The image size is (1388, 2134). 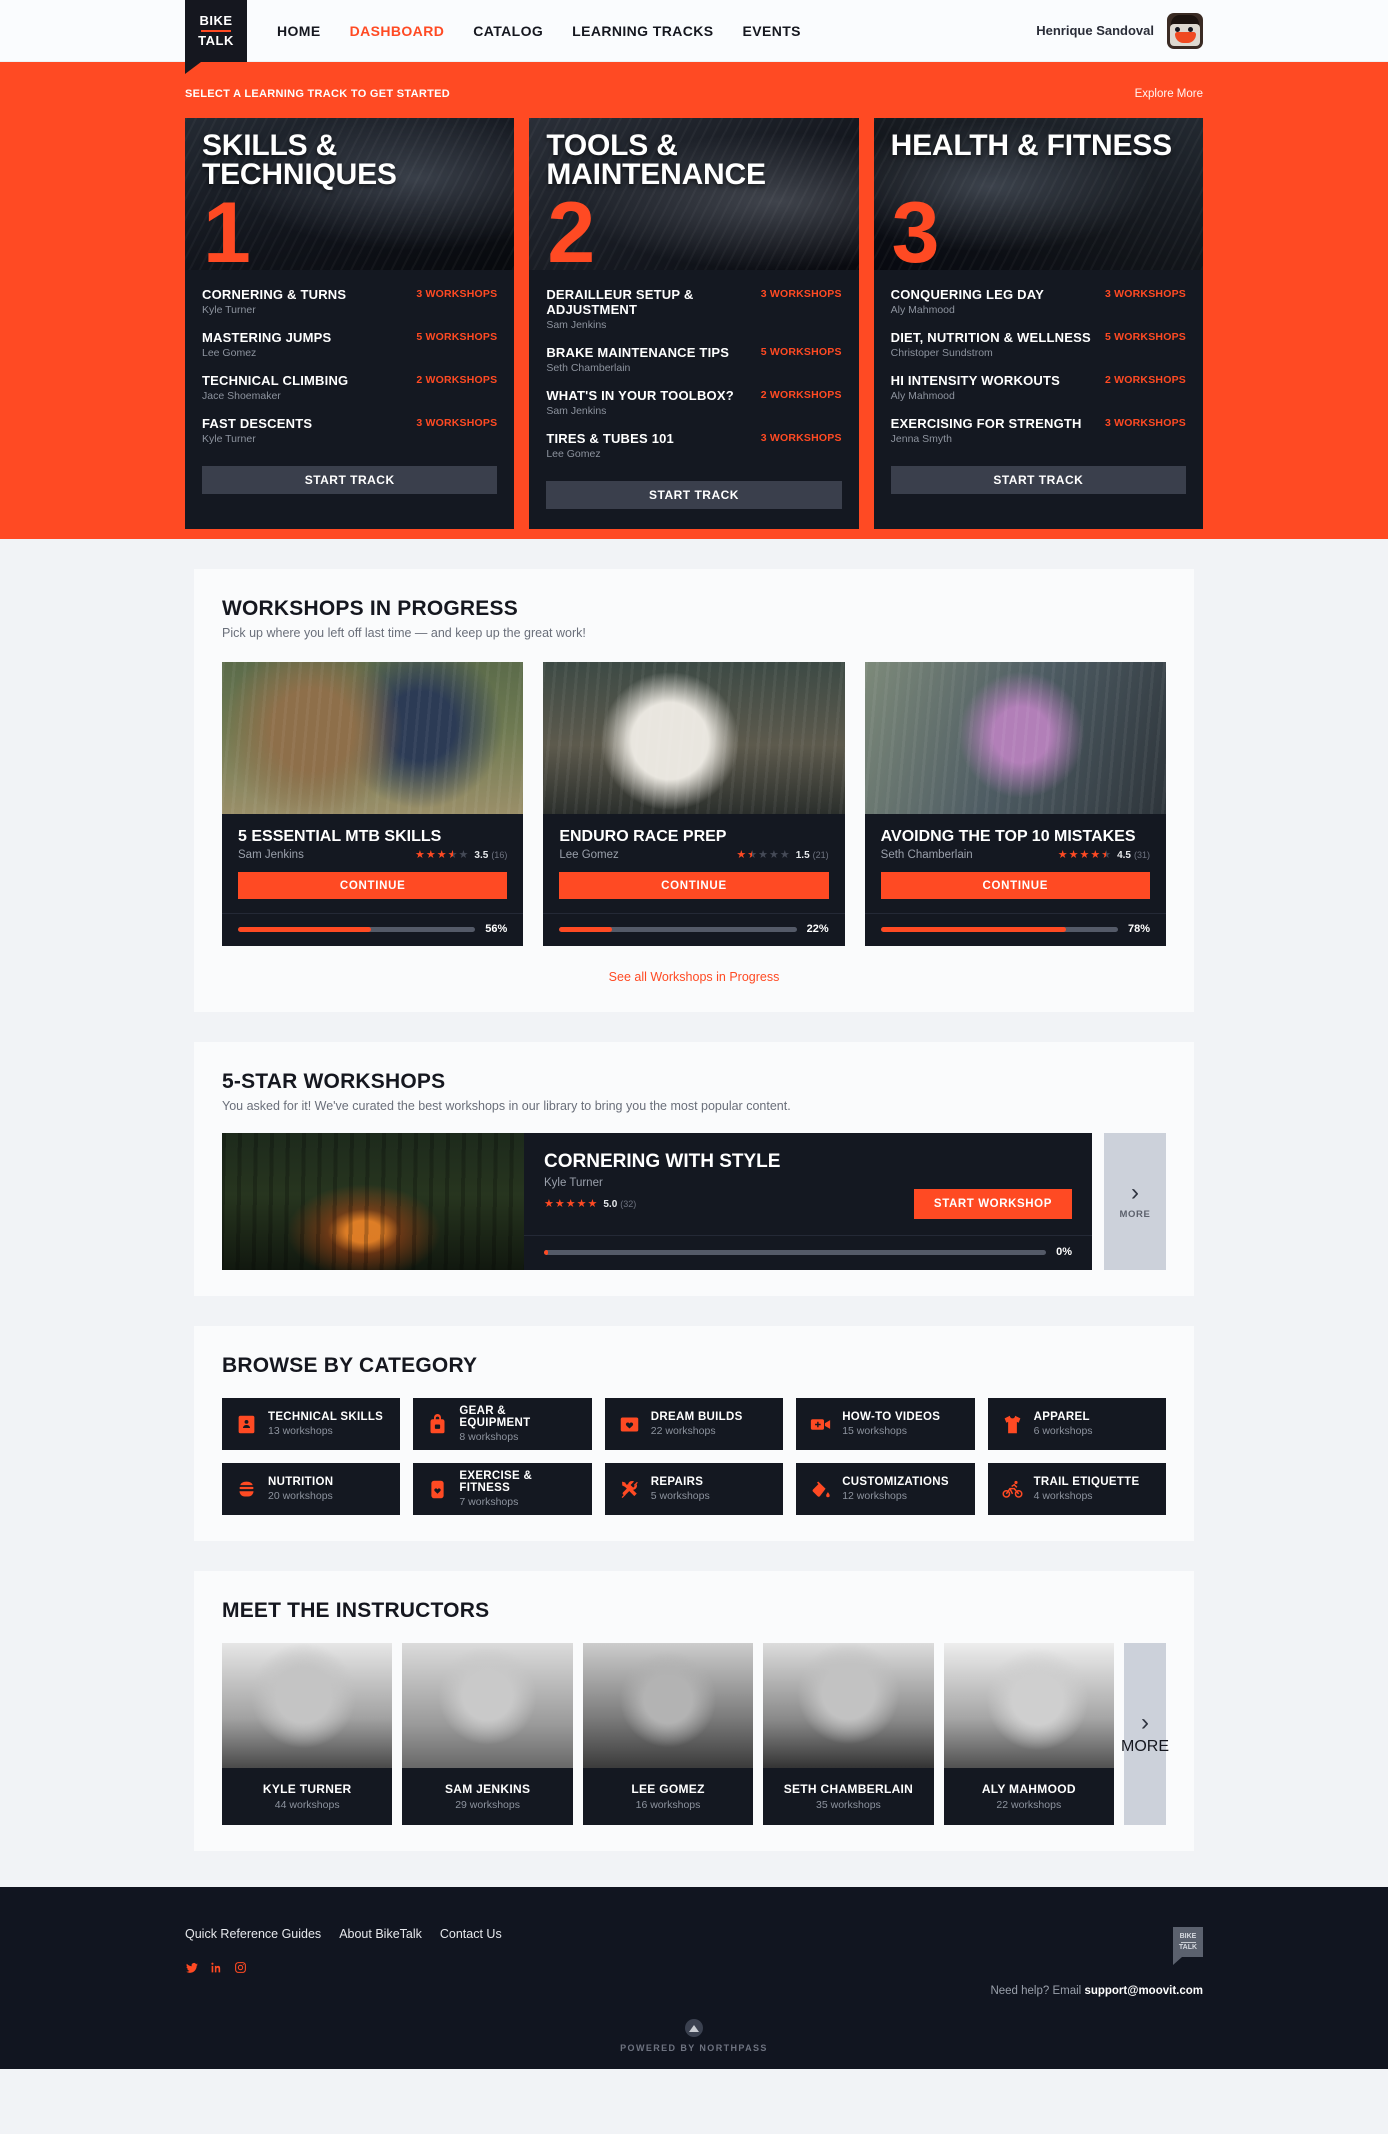 I want to click on user-menu: Henrique Sandoval, so click(x=1119, y=30).